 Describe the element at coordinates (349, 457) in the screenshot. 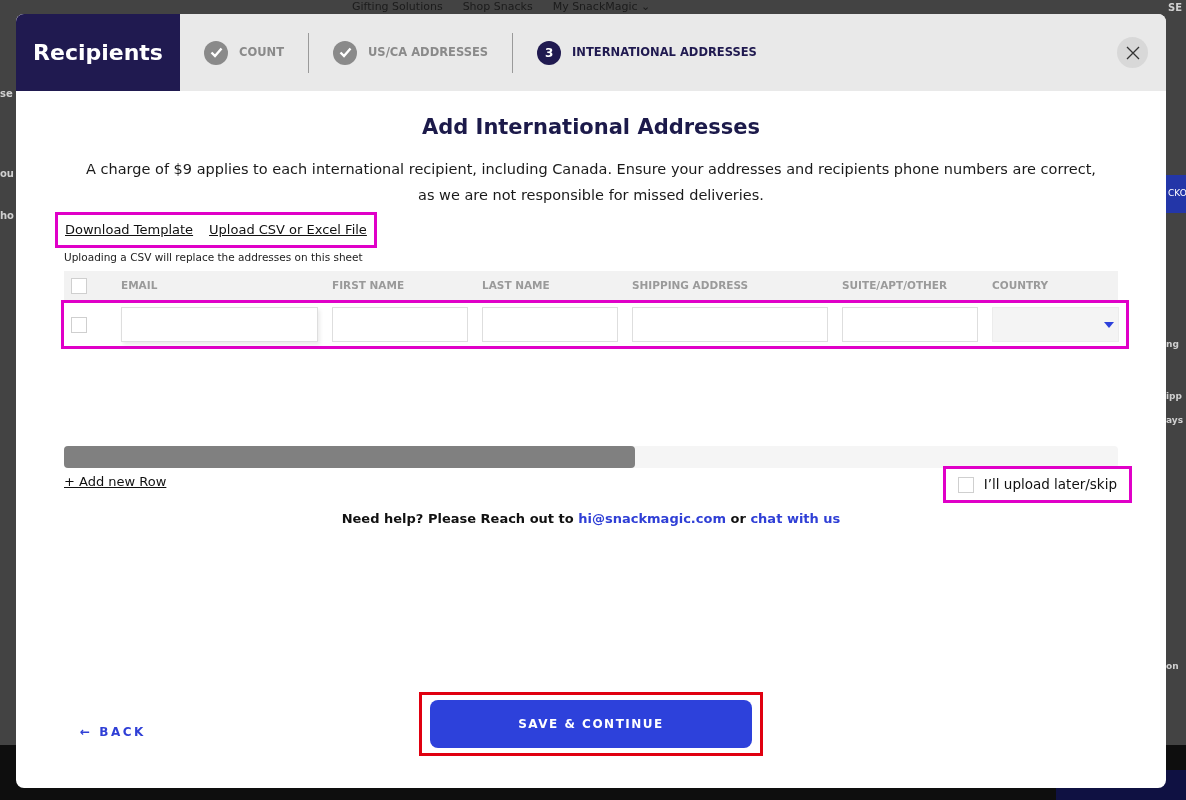

I see `scrollbar-thumb` at that location.